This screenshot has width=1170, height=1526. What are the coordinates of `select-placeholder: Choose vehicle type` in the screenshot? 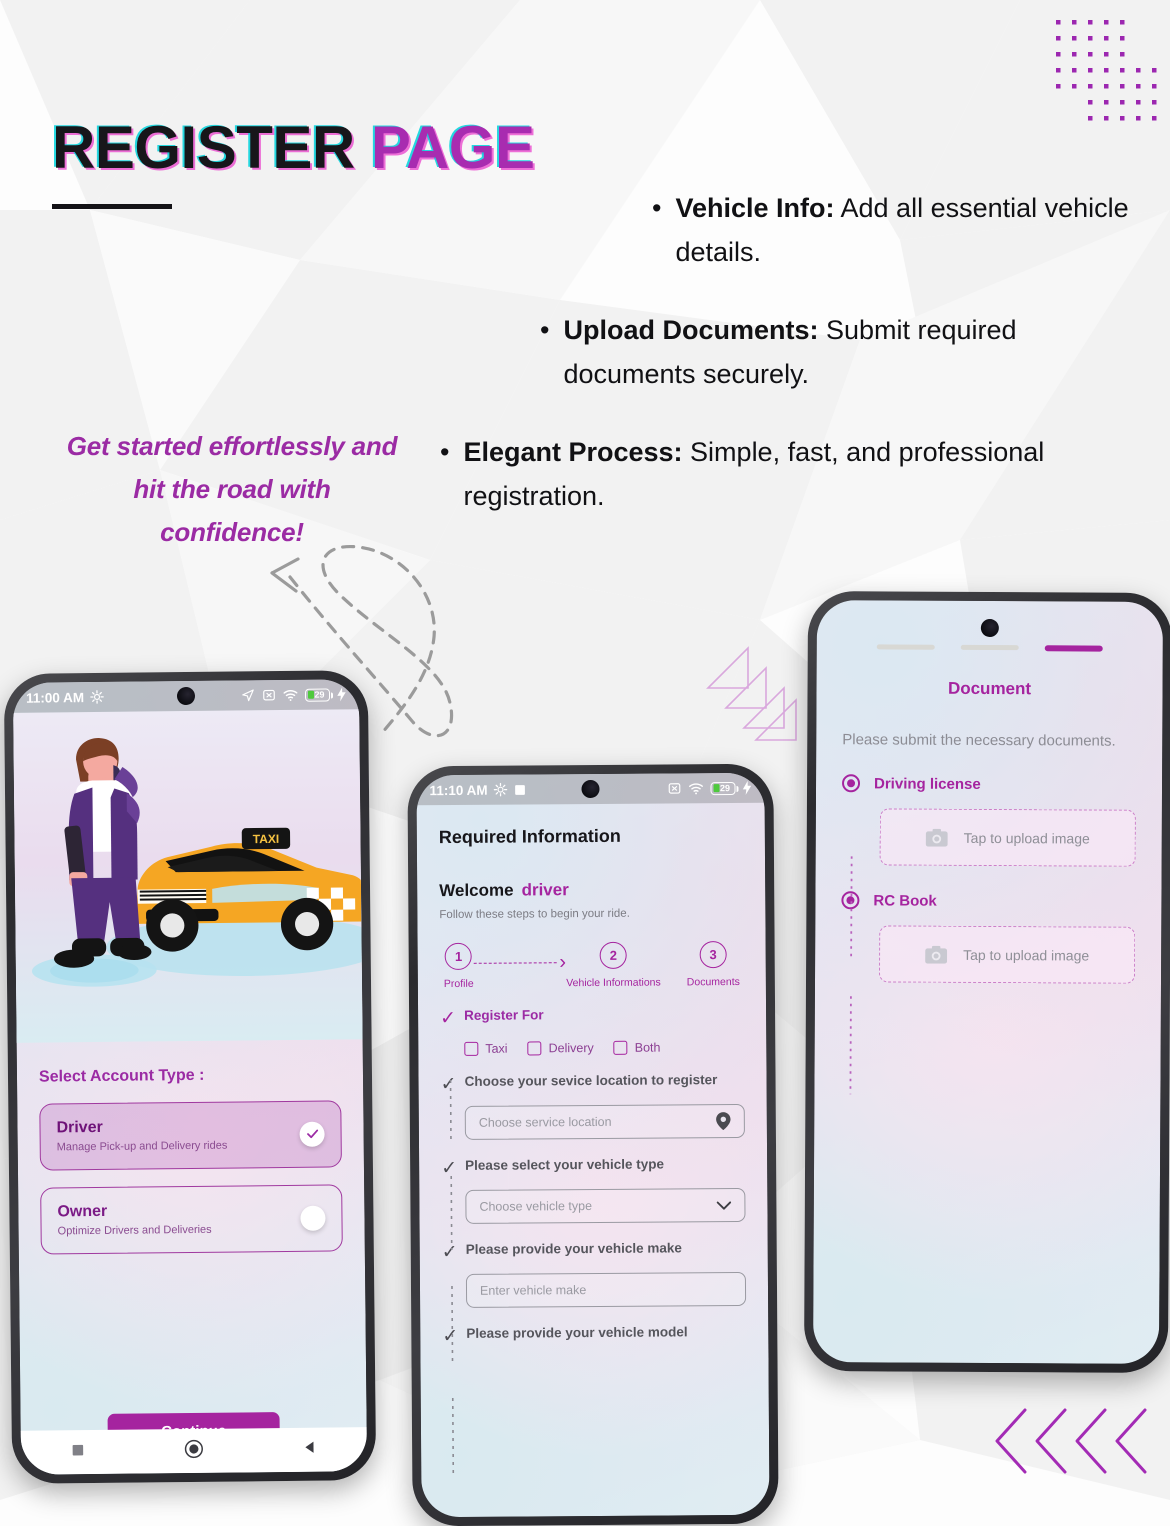 It's located at (535, 1206).